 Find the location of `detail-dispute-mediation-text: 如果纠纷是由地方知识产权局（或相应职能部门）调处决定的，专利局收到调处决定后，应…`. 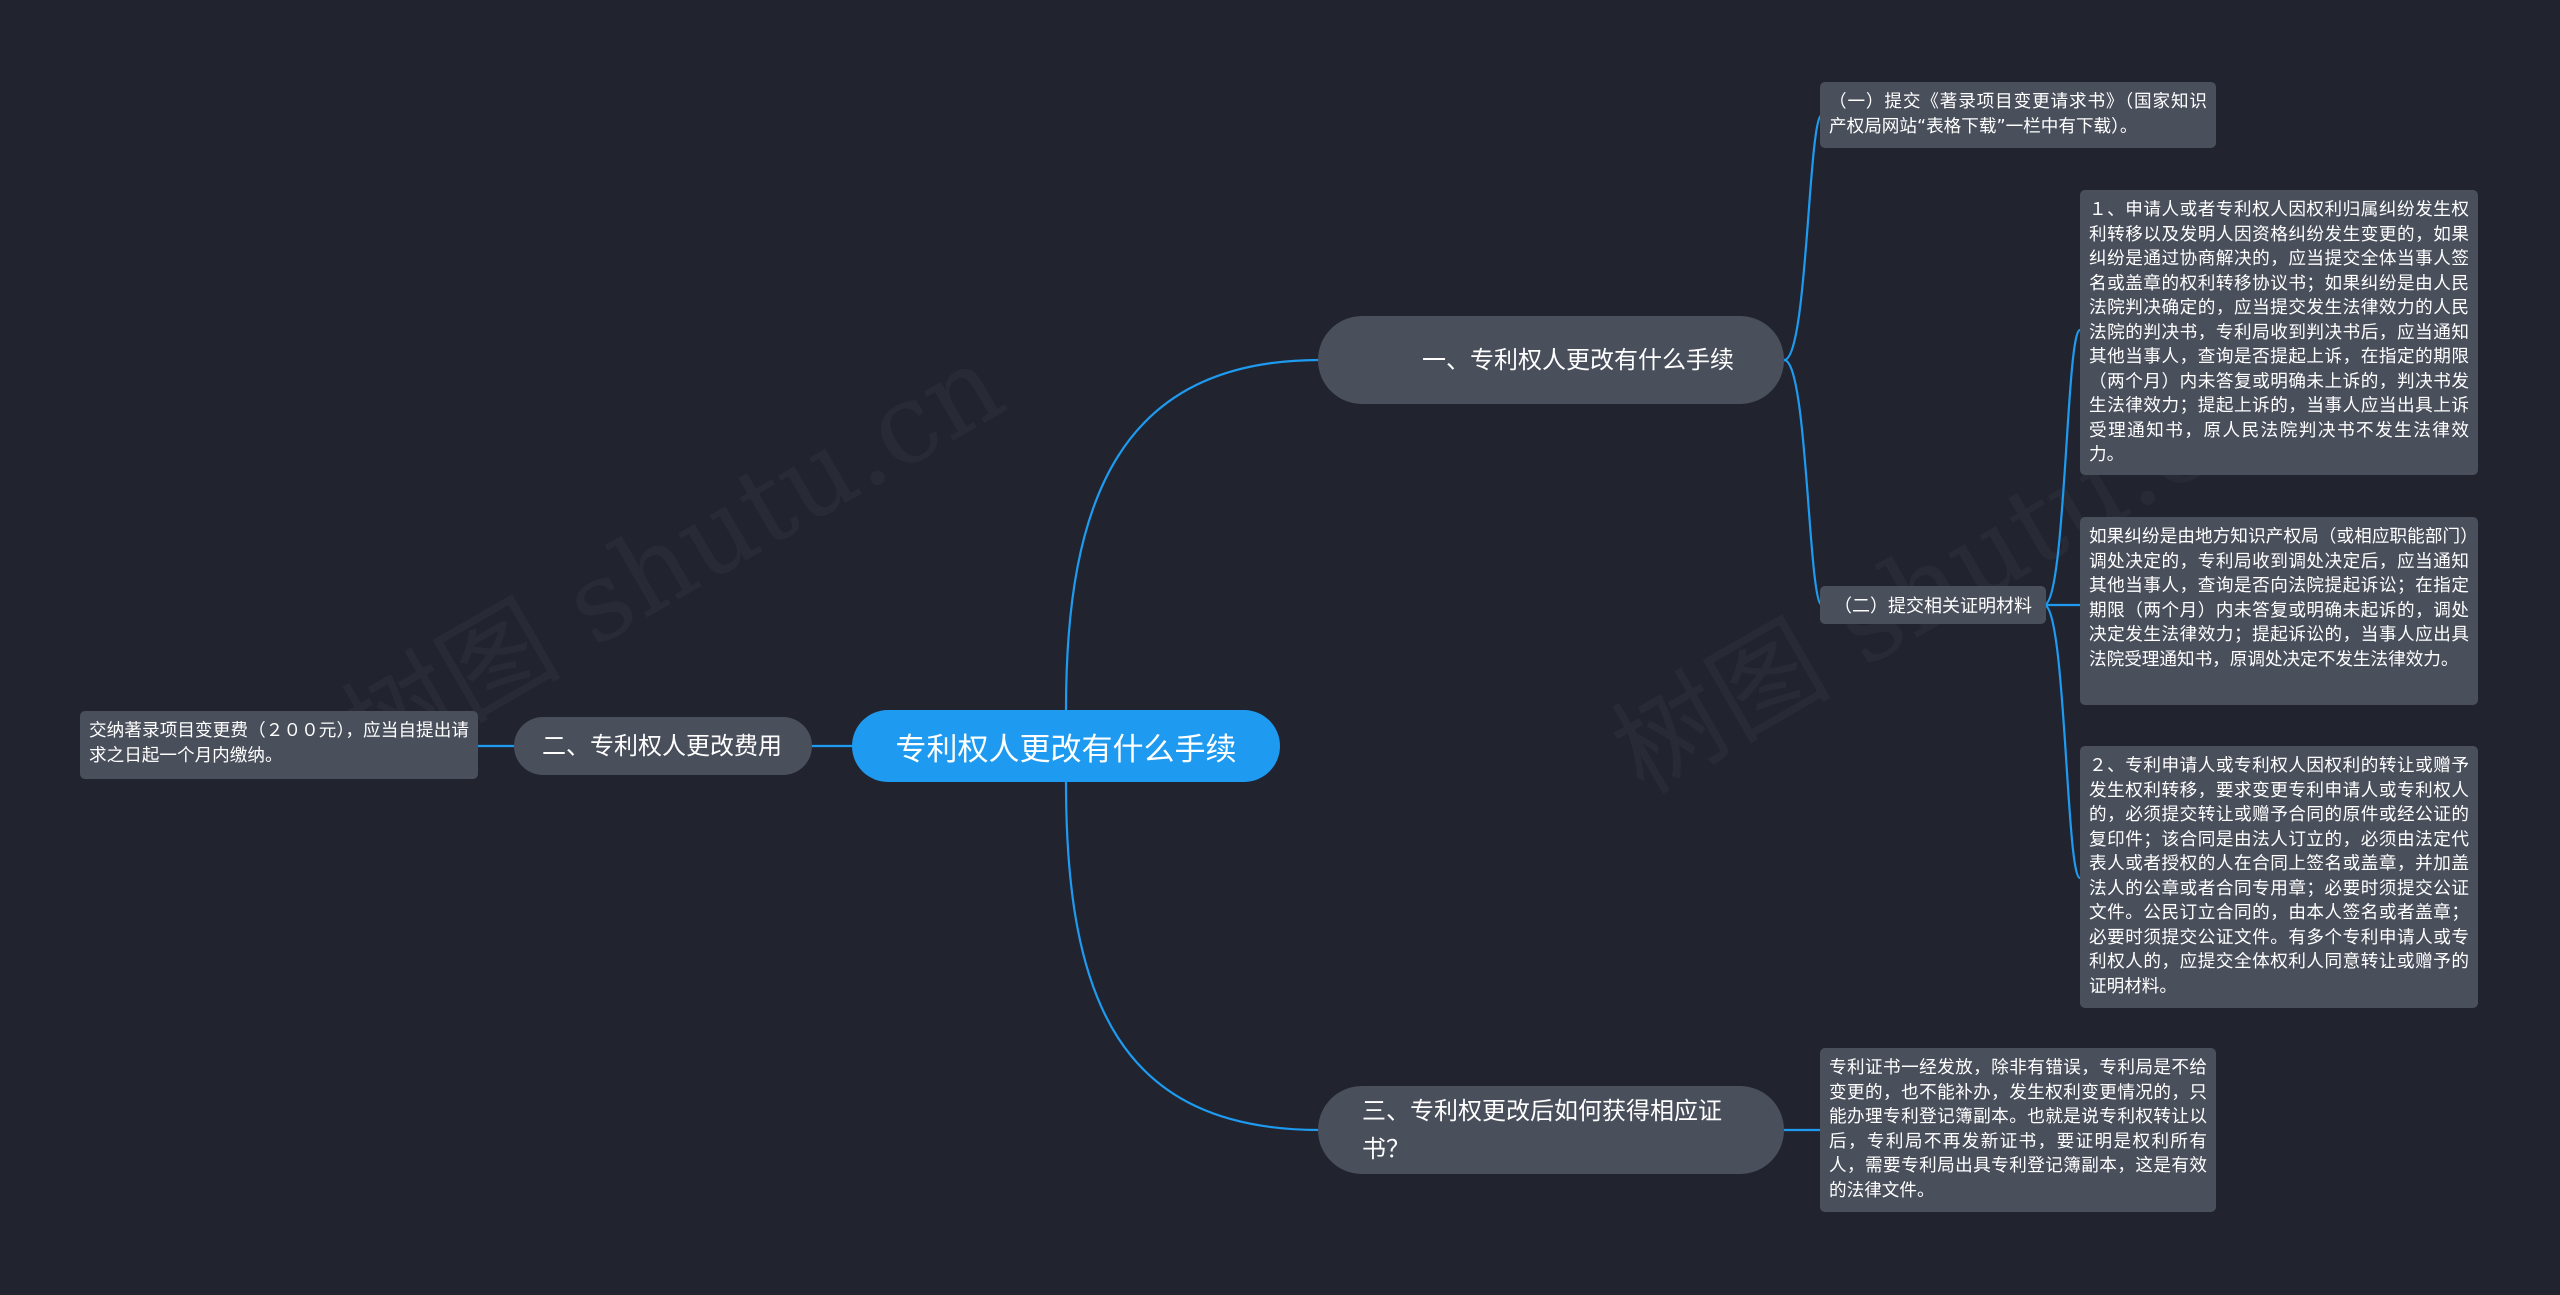

detail-dispute-mediation-text: 如果纠纷是由地方知识产权局（或相应职能部门）调处决定的，专利局收到调处决定后，应… is located at coordinates (2279, 598).